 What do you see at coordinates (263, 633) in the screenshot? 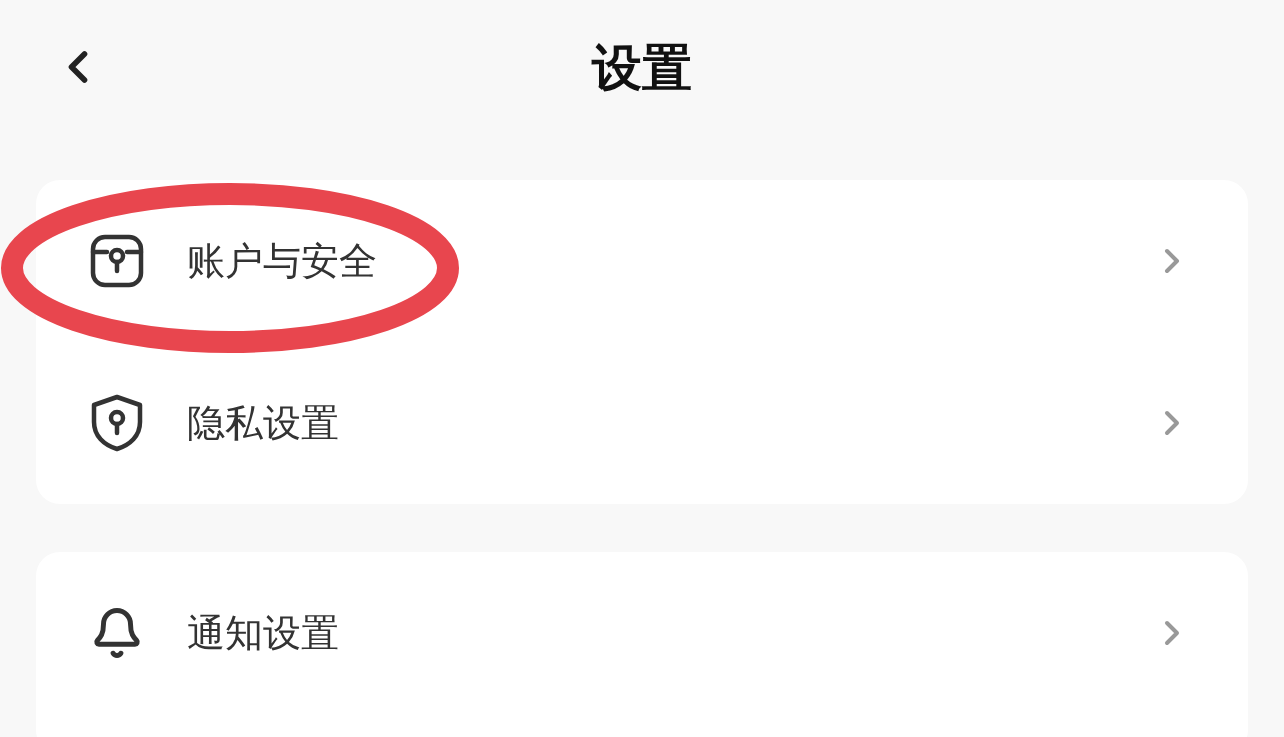
I see `row-label: 通知设置` at bounding box center [263, 633].